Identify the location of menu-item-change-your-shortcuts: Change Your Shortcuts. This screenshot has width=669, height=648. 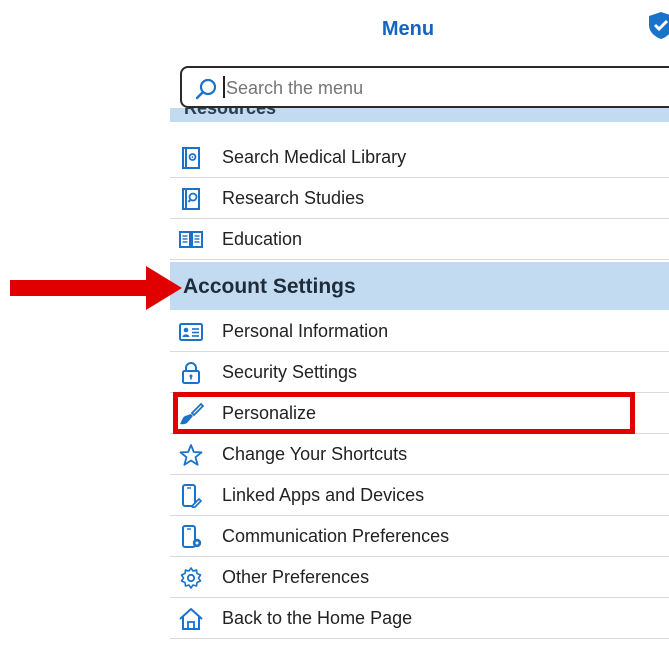
(419, 455).